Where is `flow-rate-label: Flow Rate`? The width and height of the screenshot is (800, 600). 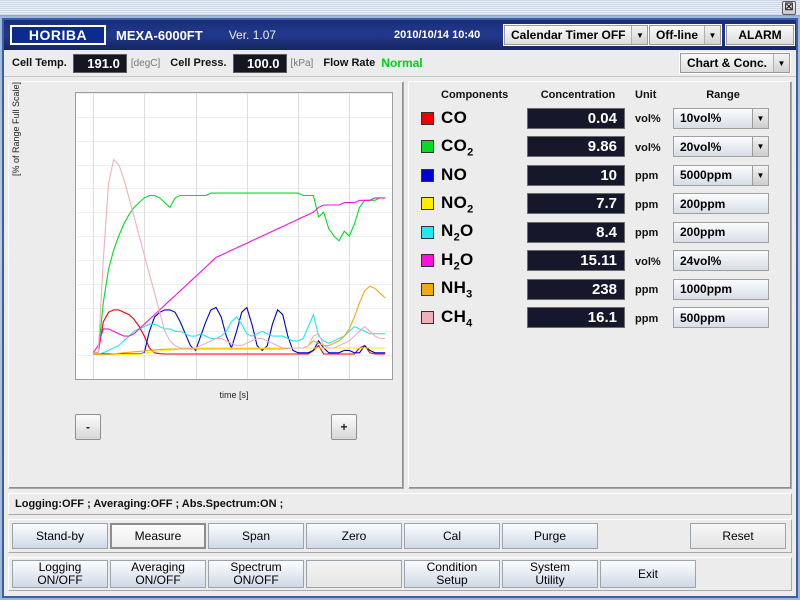
flow-rate-label: Flow Rate is located at coordinates (349, 63).